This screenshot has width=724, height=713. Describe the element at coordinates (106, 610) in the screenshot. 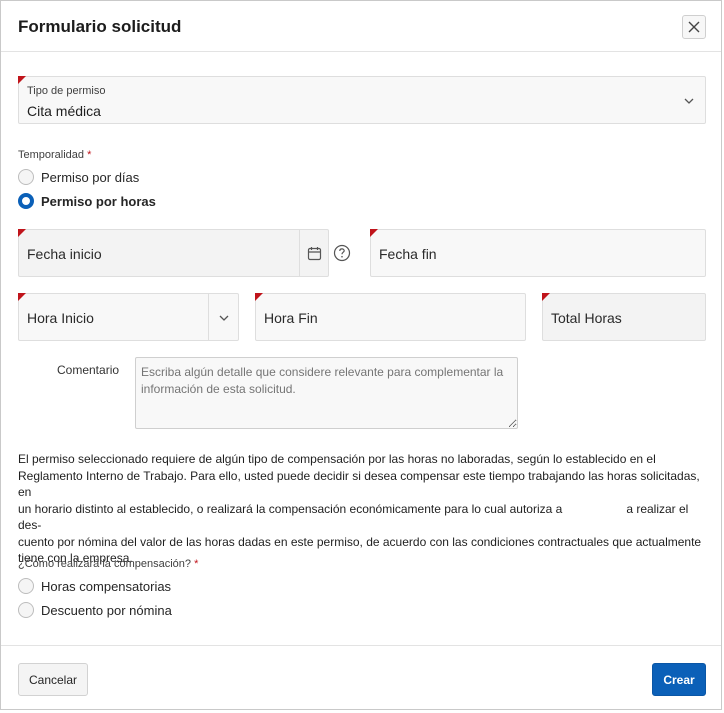

I see `radio-label: Descuento por nómina` at that location.